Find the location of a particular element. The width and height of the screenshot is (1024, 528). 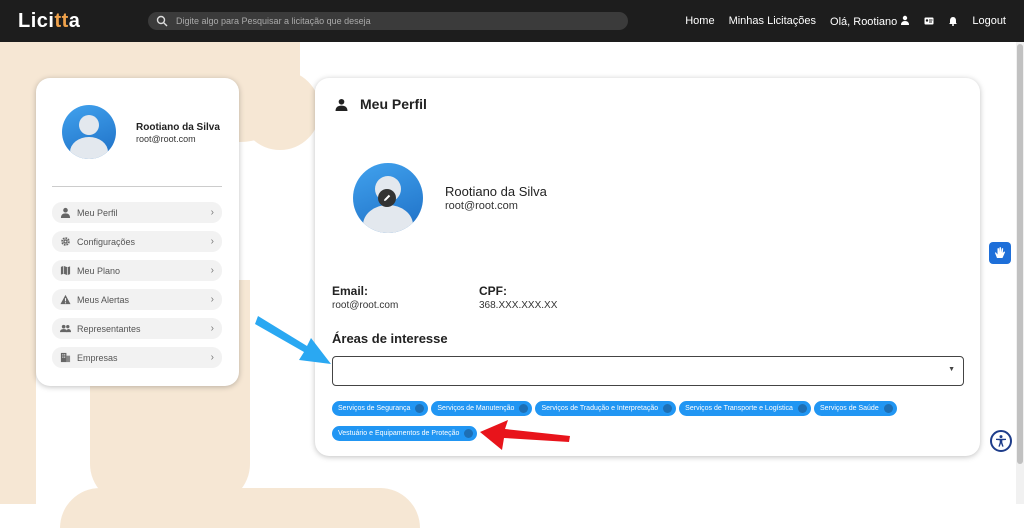

areas-of-interest-select: ▼ is located at coordinates (648, 371).